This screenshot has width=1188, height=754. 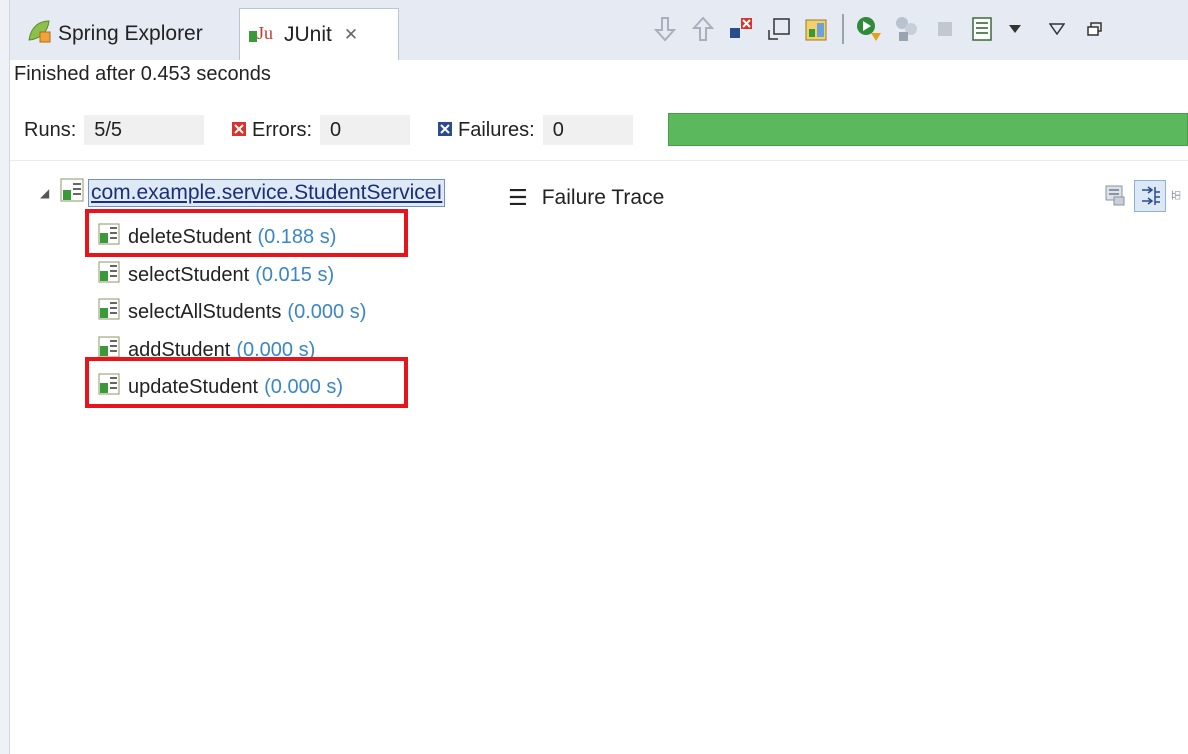 What do you see at coordinates (842, 198) in the screenshot?
I see `failure-trace-header: ☰ Failure Trace` at bounding box center [842, 198].